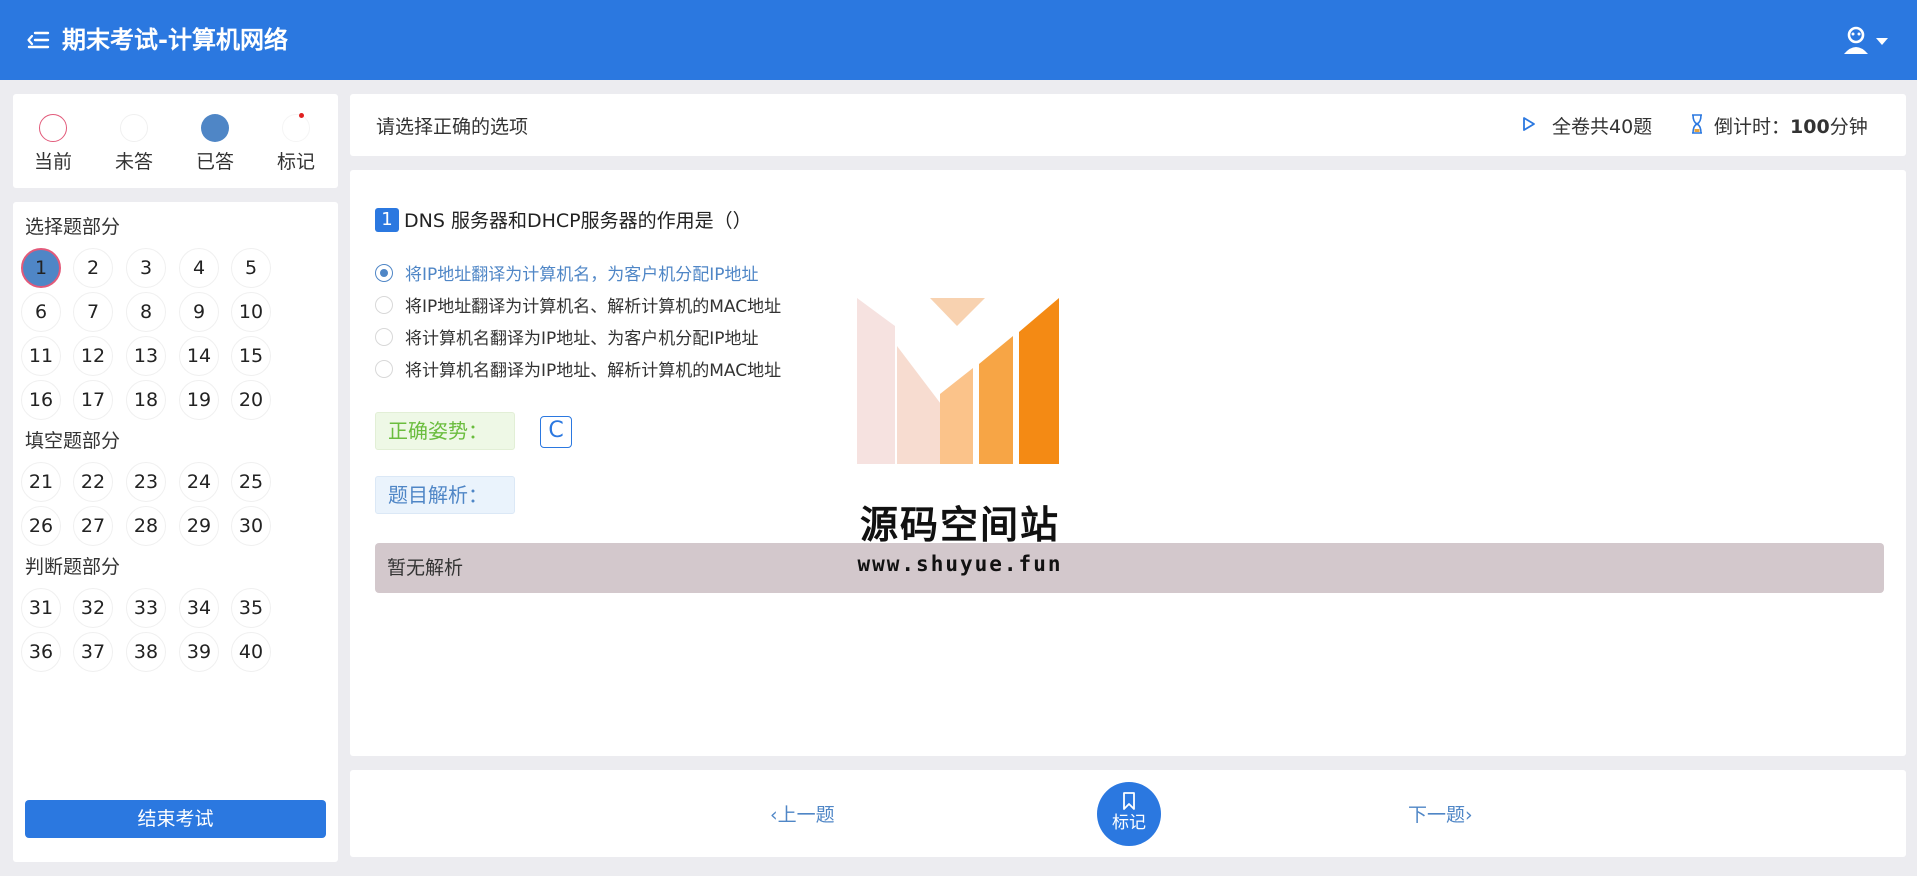  I want to click on legend-label: 已答, so click(214, 162).